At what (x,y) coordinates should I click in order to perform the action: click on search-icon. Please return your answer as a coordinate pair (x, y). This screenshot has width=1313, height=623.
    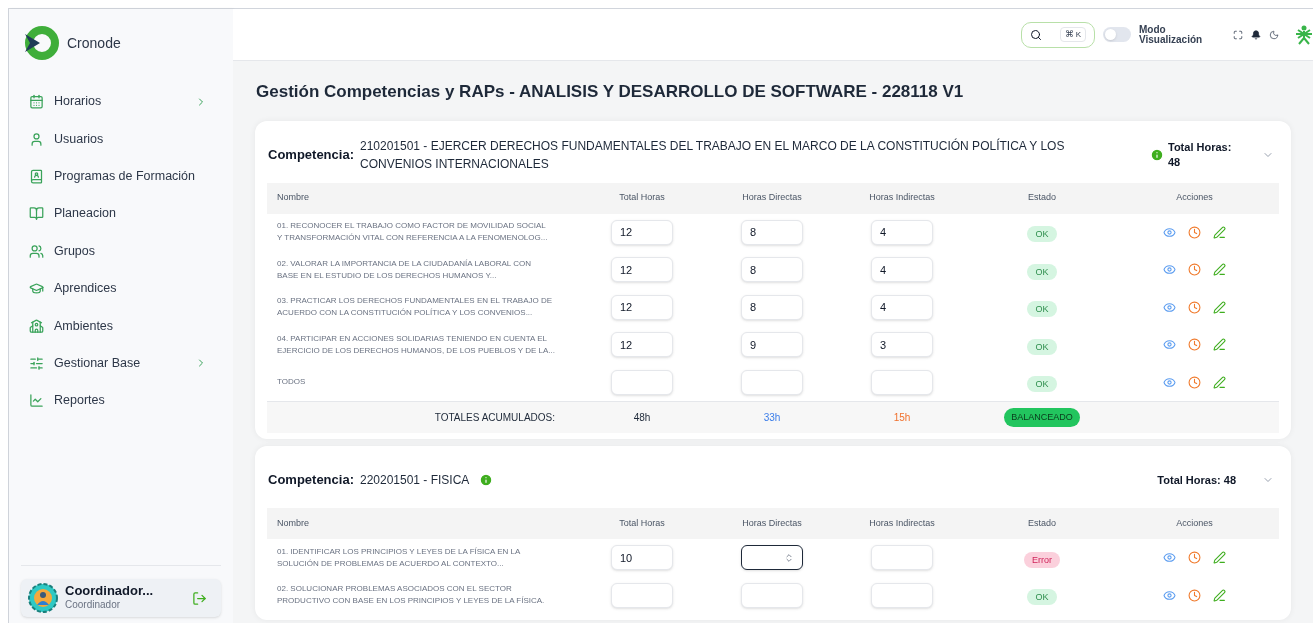
    Looking at the image, I should click on (1035, 34).